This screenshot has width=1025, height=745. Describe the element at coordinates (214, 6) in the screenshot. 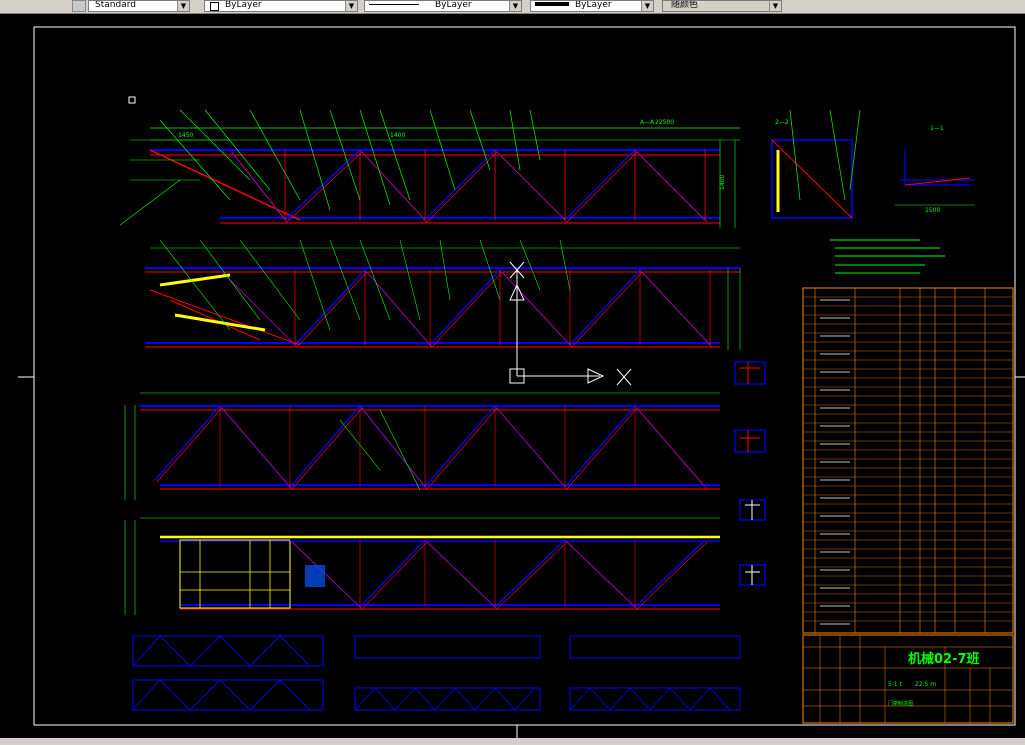

I see `color-square-icon` at that location.